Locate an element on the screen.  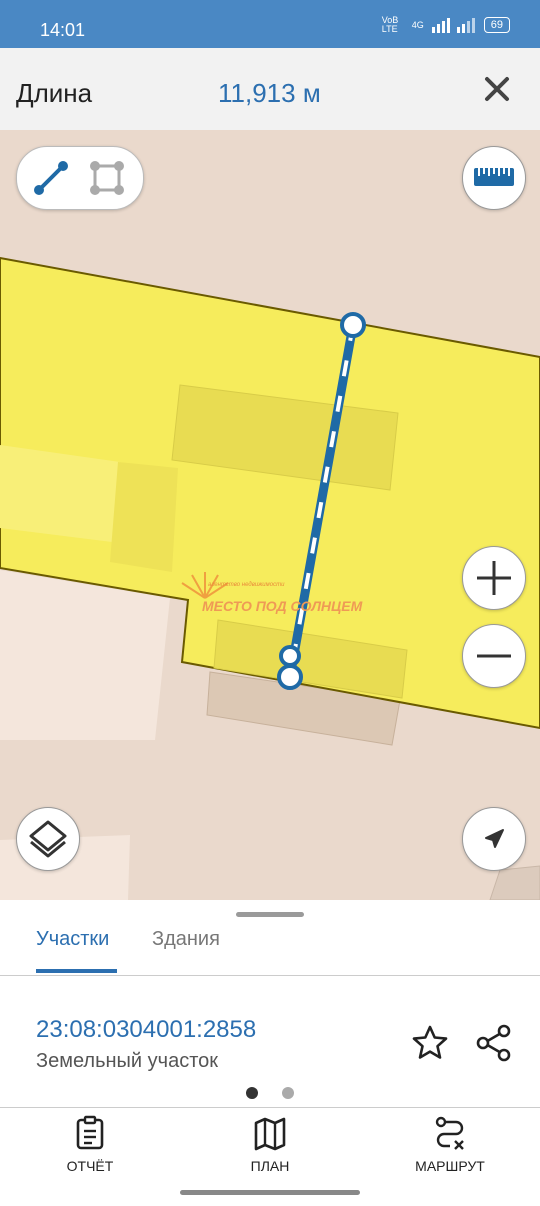
tab-buildings: Здания is located at coordinates (186, 939).